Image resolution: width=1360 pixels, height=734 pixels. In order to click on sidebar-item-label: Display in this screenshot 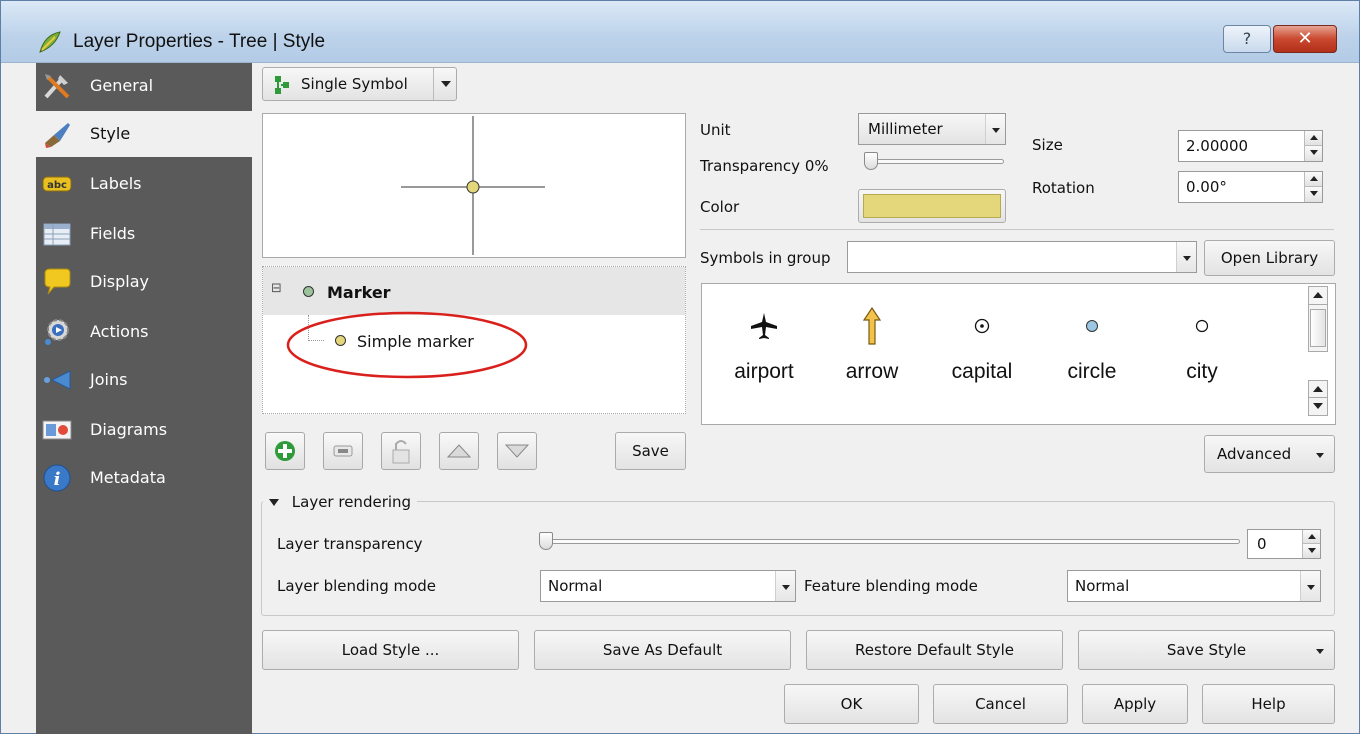, I will do `click(119, 281)`.